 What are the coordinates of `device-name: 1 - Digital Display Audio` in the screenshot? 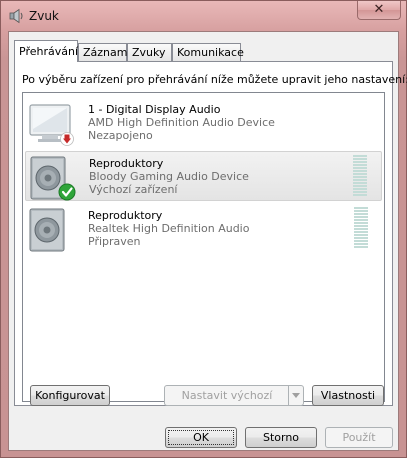 It's located at (154, 109).